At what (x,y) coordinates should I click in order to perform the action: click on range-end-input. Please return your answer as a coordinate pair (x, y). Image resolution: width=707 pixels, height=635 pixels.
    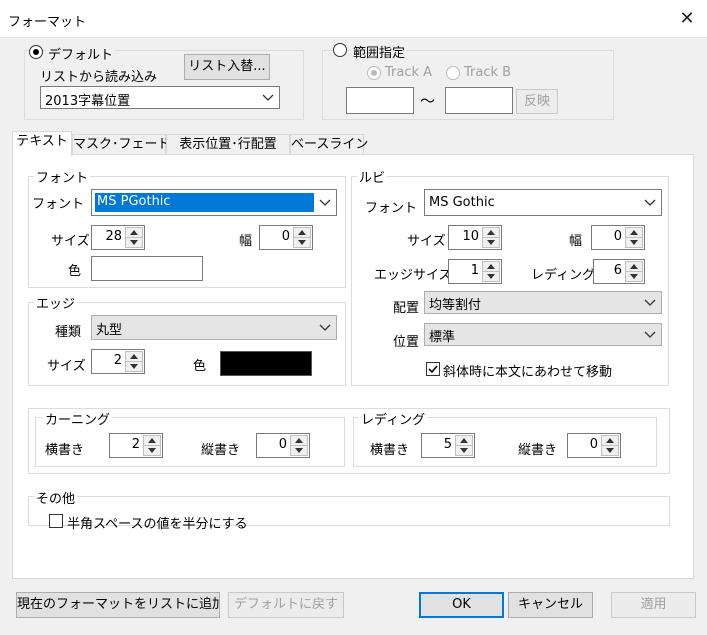
    Looking at the image, I should click on (479, 100).